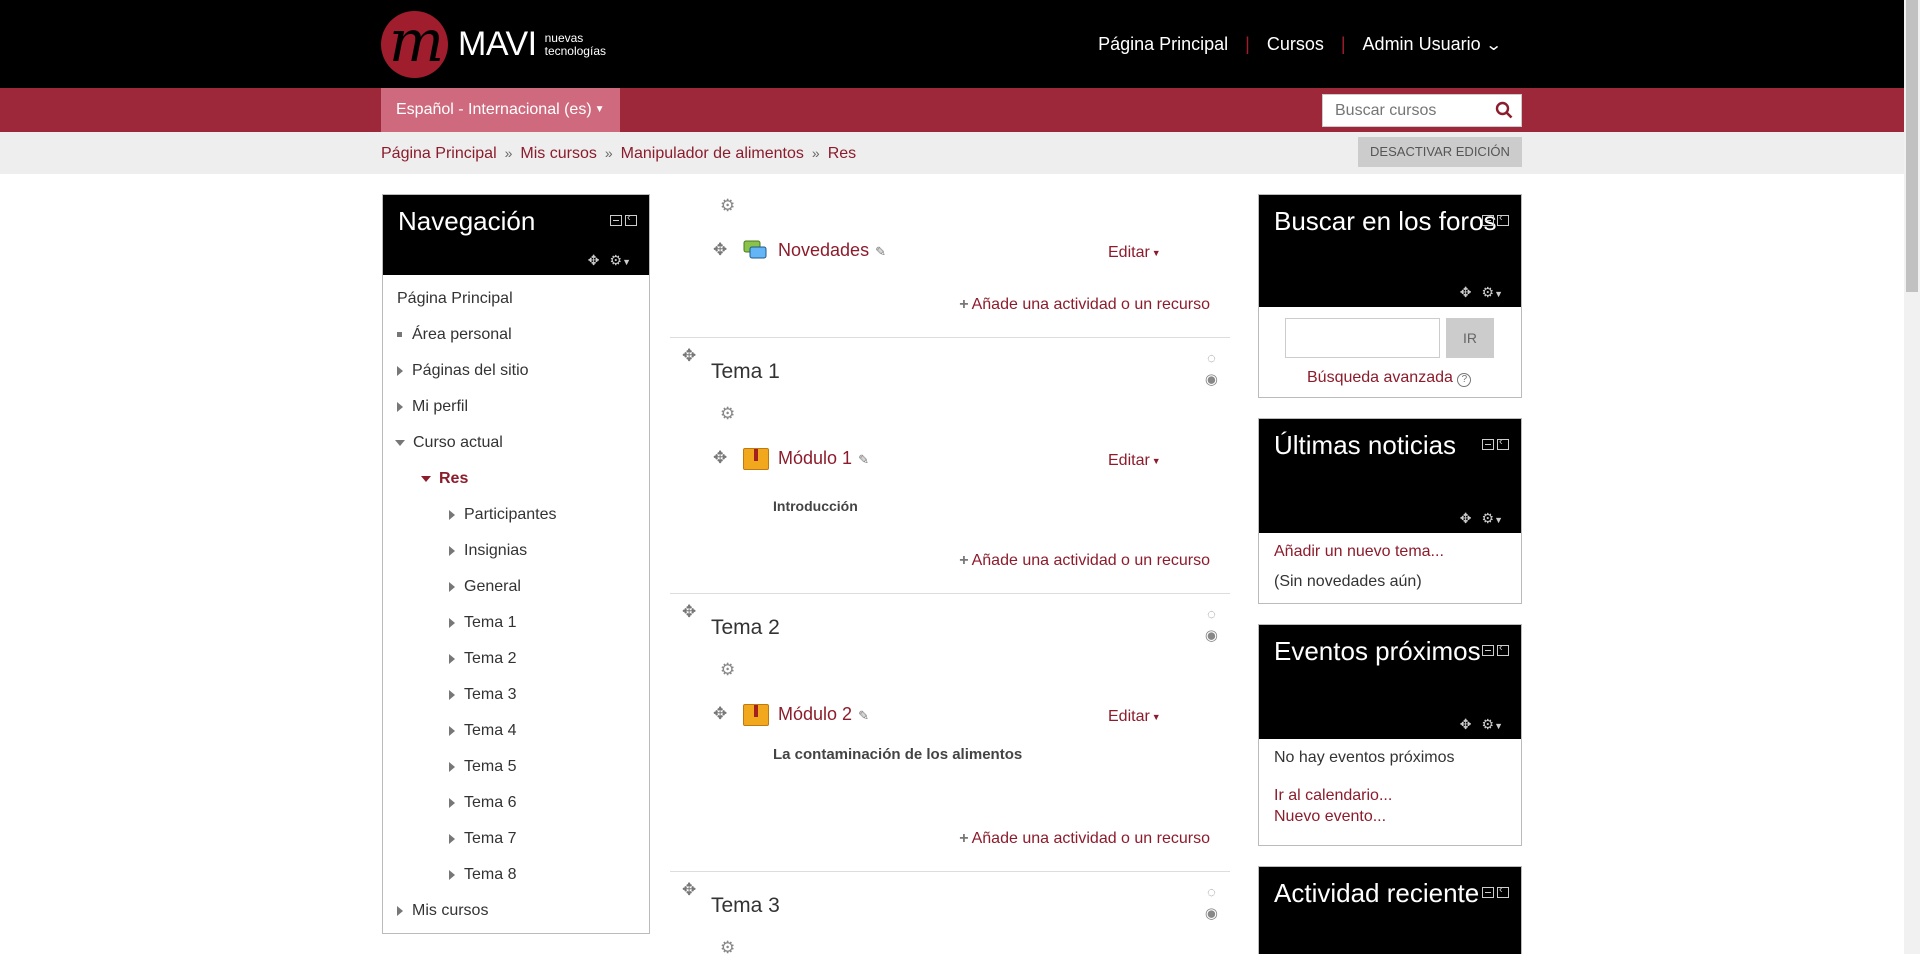 This screenshot has height=954, width=1920. Describe the element at coordinates (516, 449) in the screenshot. I see `nav-item-current-course: Curso actual` at that location.